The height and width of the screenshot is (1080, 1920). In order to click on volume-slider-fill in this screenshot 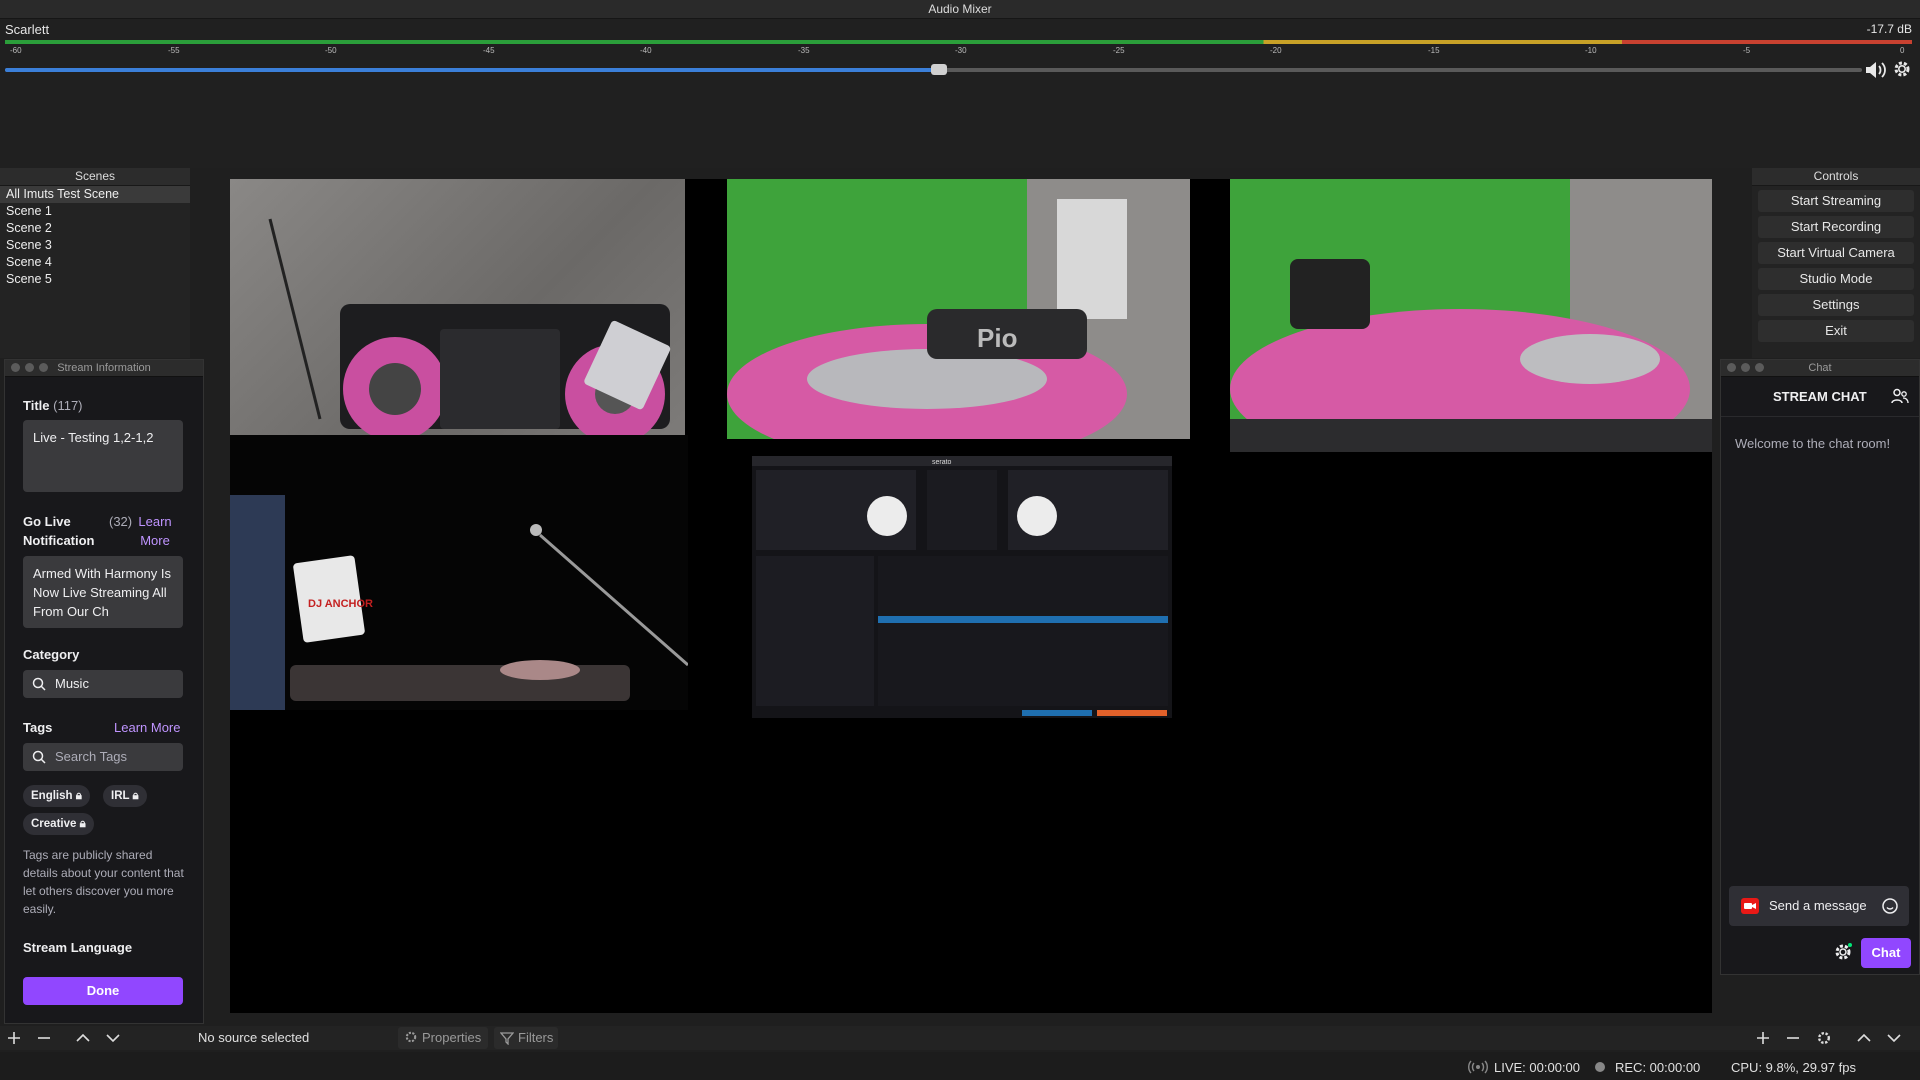, I will do `click(472, 70)`.